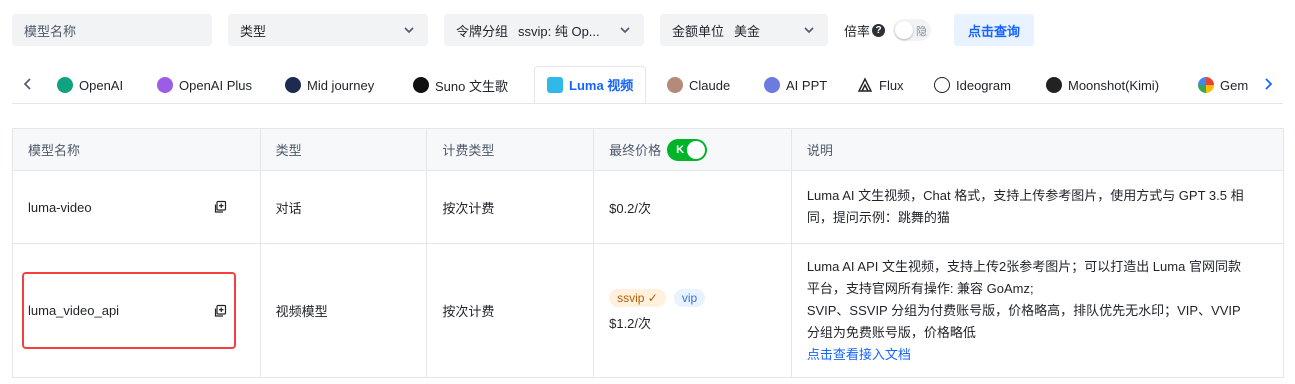 The width and height of the screenshot is (1295, 384). What do you see at coordinates (630, 323) in the screenshot?
I see `price-value: $1.2/次` at bounding box center [630, 323].